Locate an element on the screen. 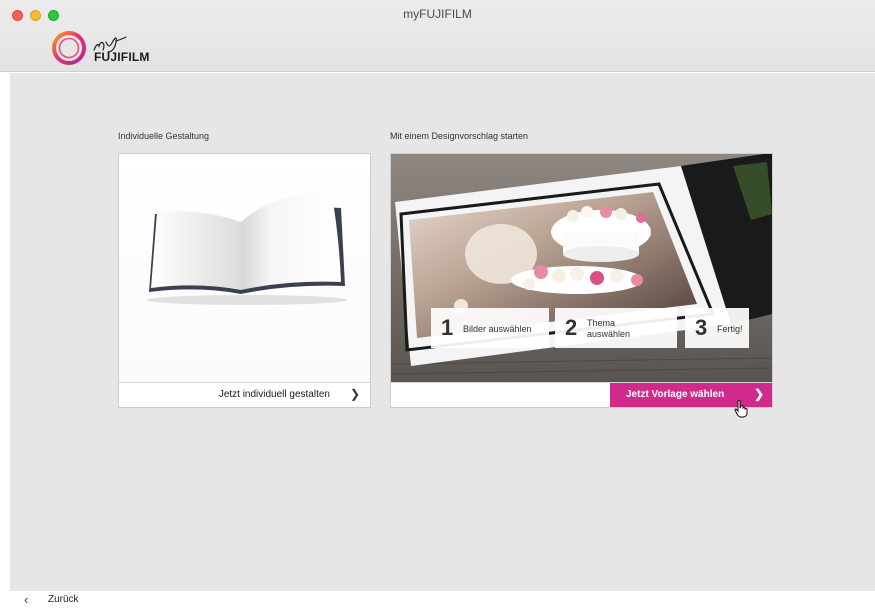  step-2: 2 Thema auswählen is located at coordinates (616, 328).